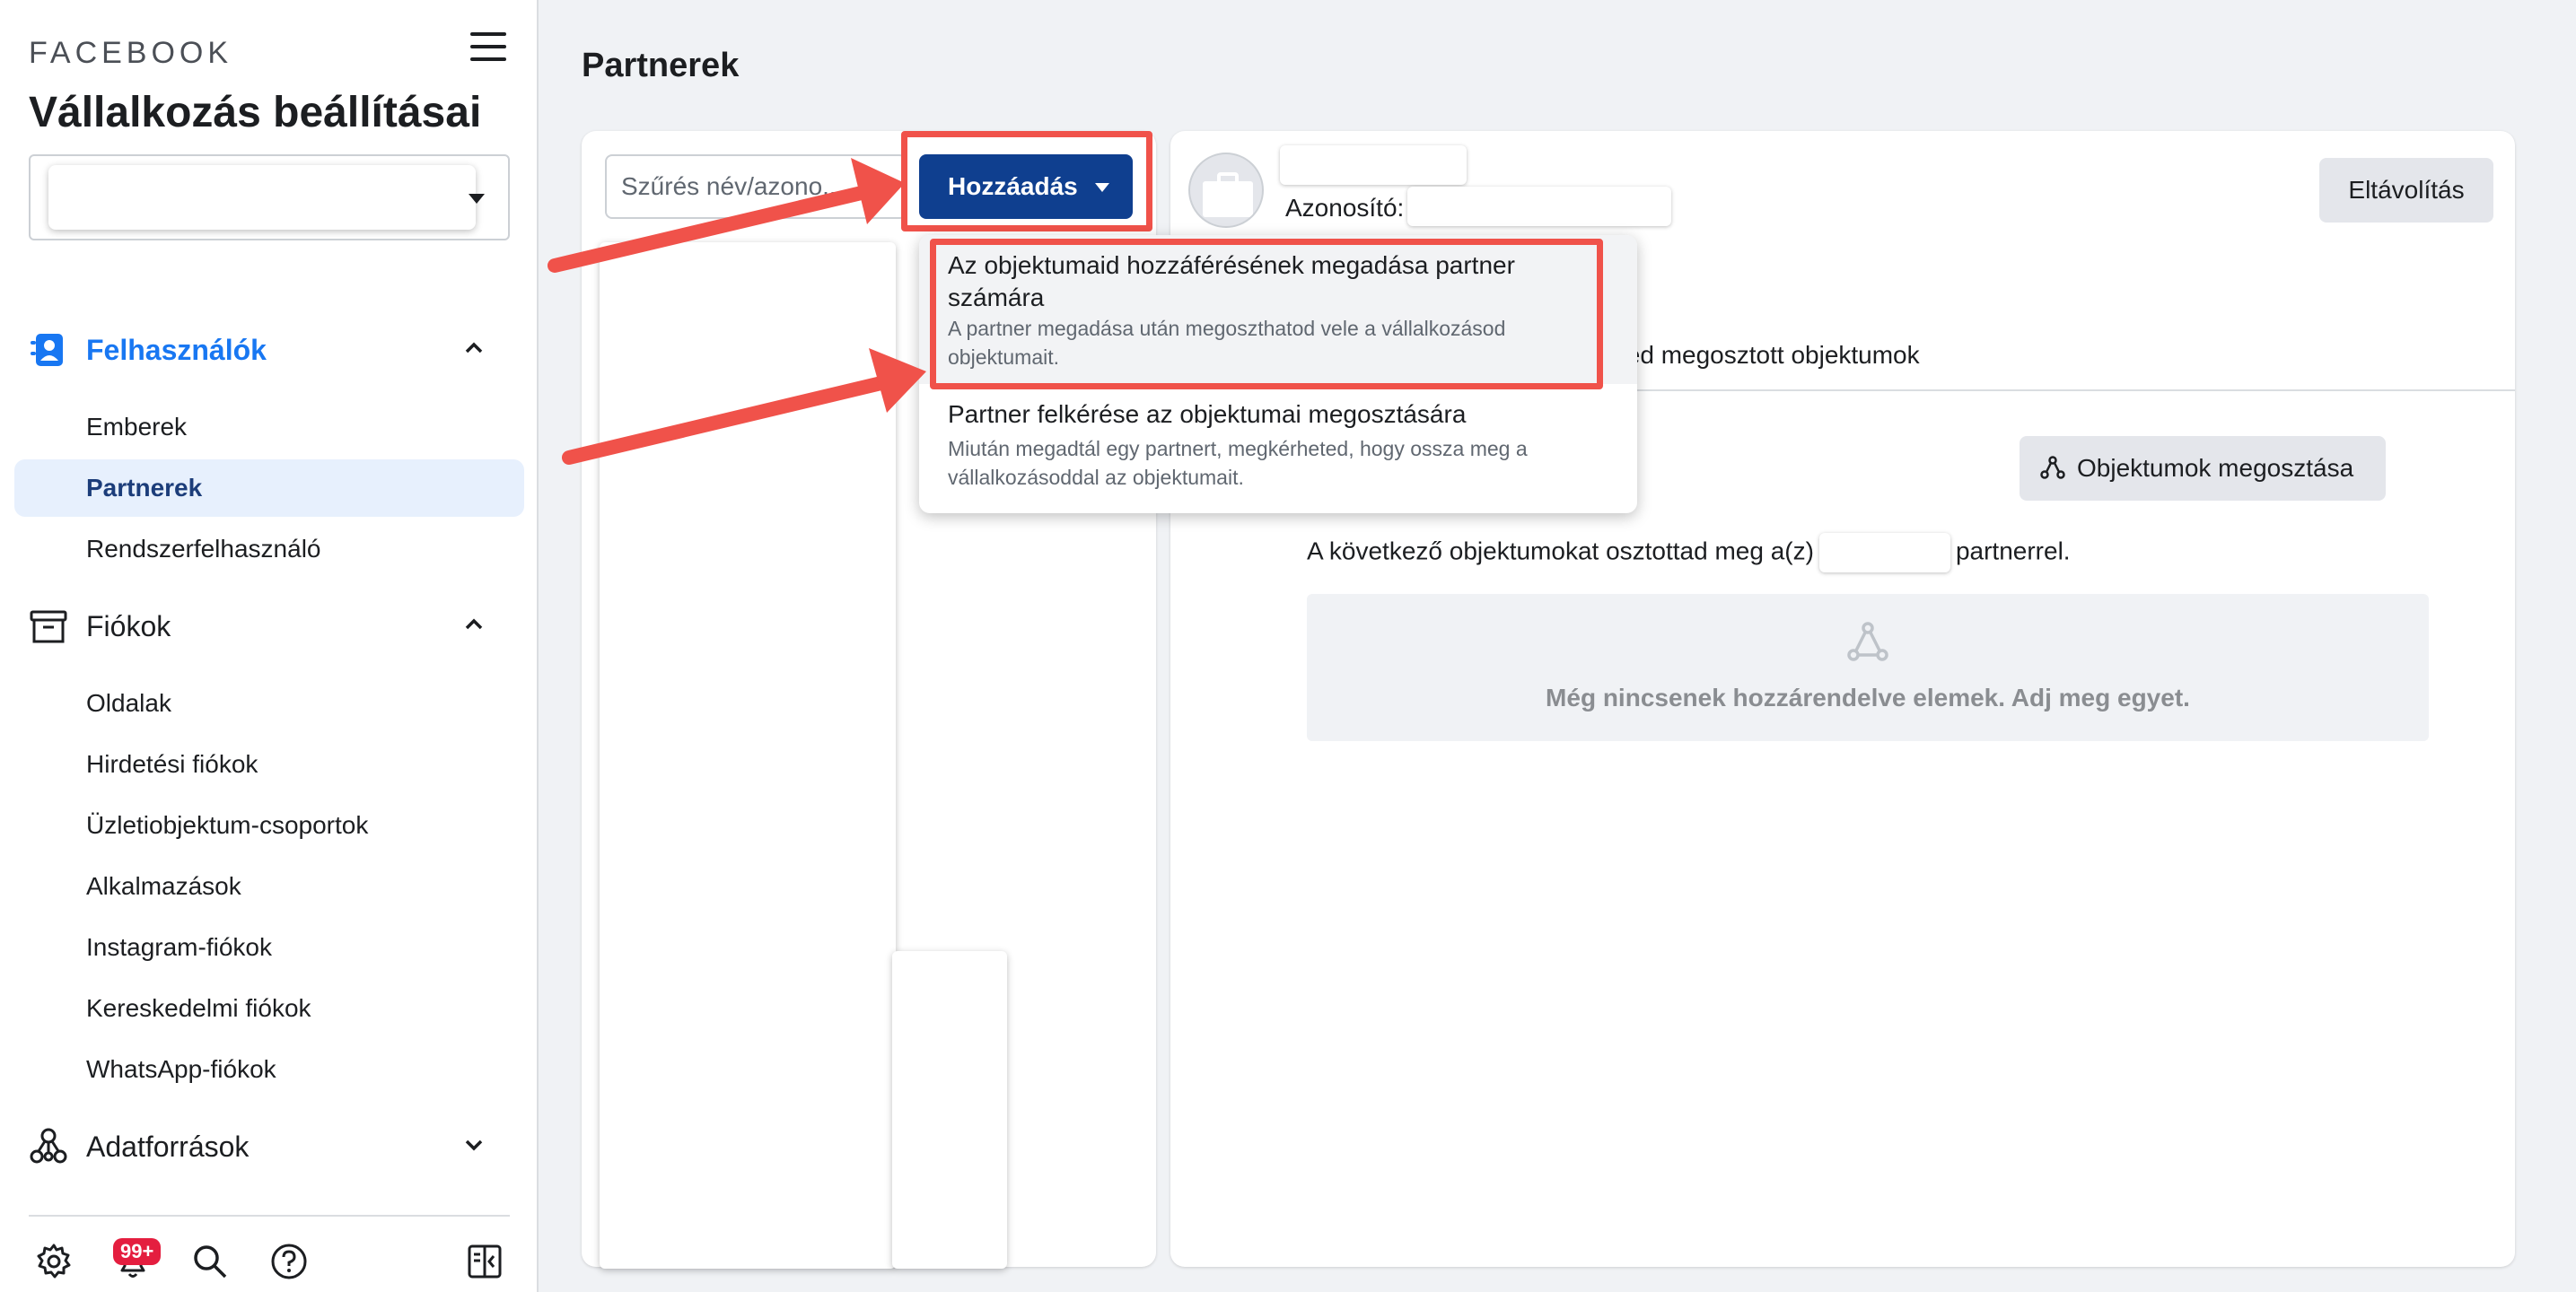 The height and width of the screenshot is (1292, 2576). Describe the element at coordinates (144, 488) in the screenshot. I see `sidebar-item-label: Partnerek` at that location.